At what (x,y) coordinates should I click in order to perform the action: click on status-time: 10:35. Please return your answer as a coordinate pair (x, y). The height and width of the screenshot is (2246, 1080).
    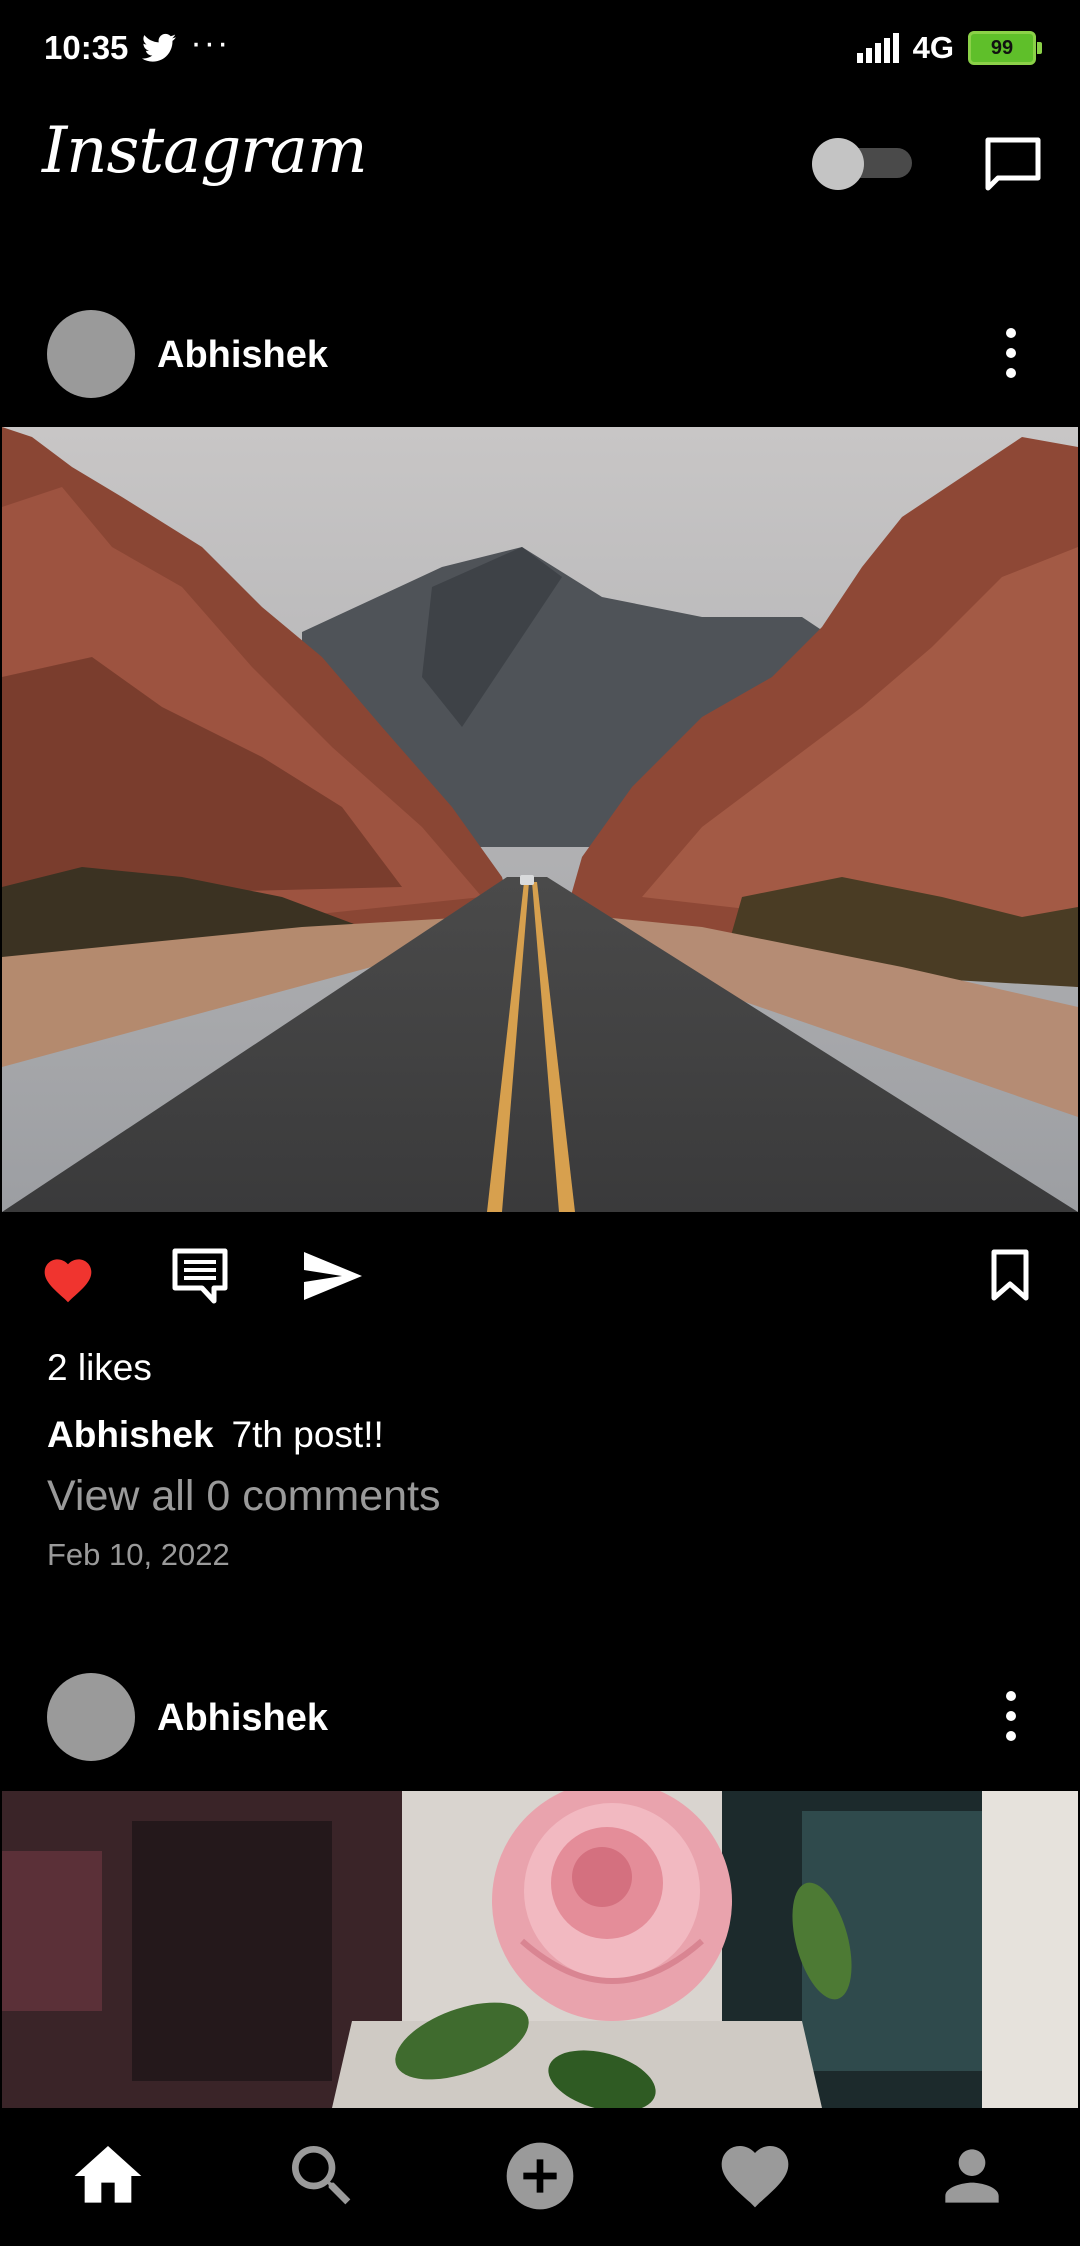
    Looking at the image, I should click on (86, 47).